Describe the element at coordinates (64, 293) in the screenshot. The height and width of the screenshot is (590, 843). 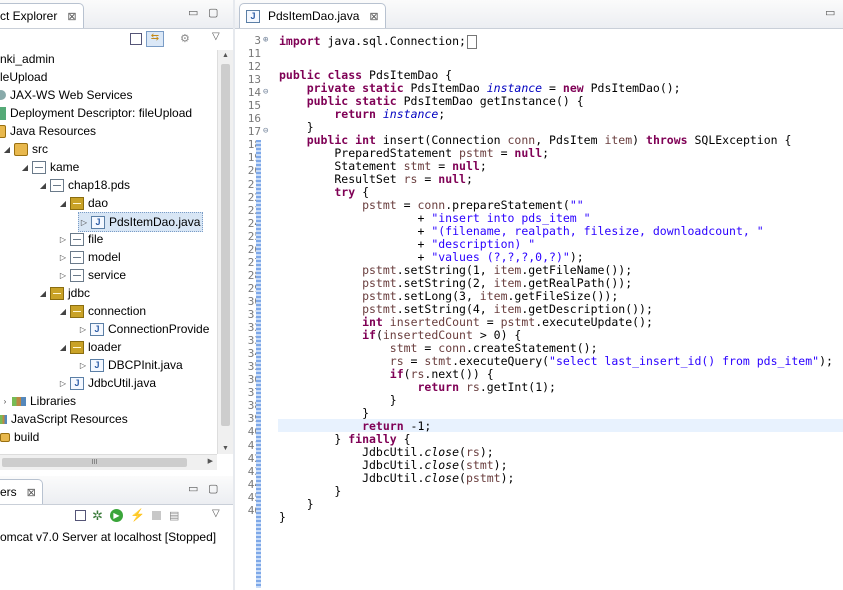
I see `tree-item-jdbc: ◢ jdbc` at that location.